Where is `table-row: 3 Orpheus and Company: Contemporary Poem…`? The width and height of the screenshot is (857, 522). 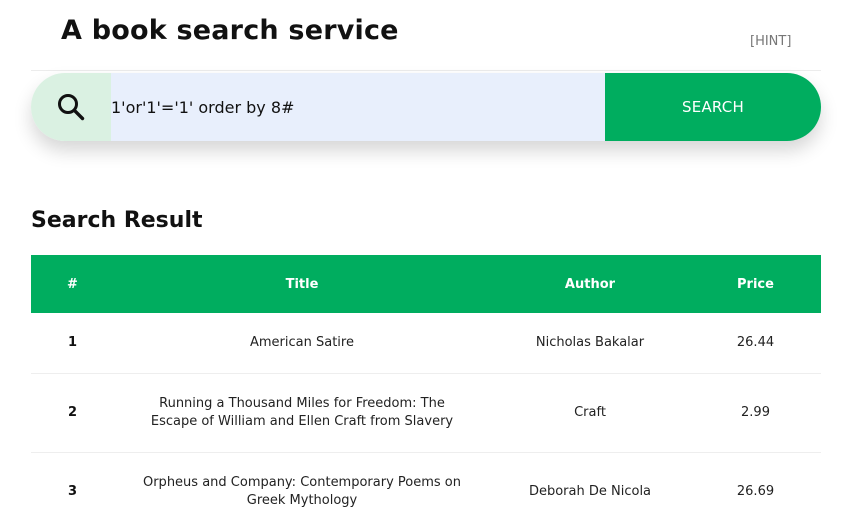 table-row: 3 Orpheus and Company: Contemporary Poem… is located at coordinates (426, 487).